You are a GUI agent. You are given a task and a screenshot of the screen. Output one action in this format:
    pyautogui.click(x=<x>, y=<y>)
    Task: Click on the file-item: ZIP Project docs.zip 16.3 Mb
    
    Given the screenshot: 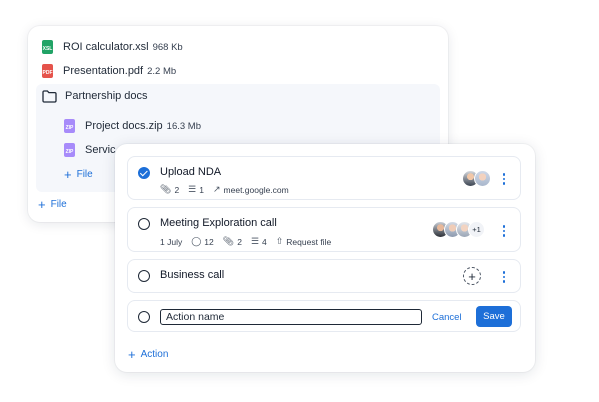 What is the action you would take?
    pyautogui.click(x=132, y=126)
    